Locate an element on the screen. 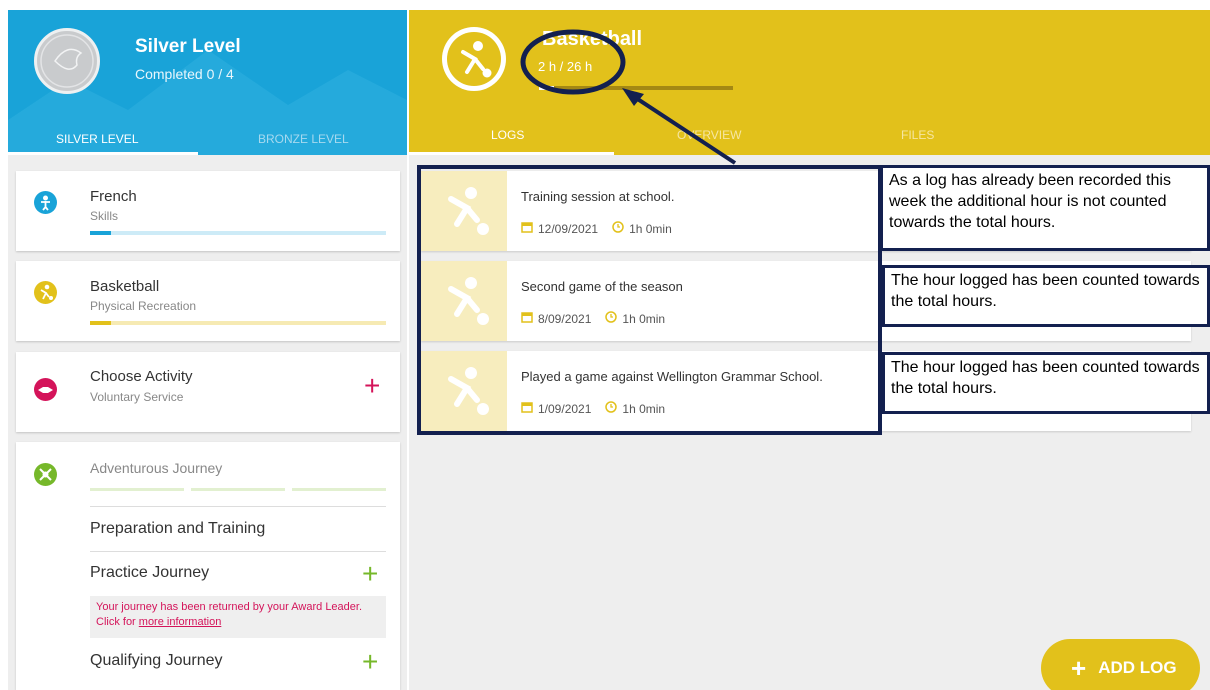  activity-hours: 2 h / 26 h is located at coordinates (565, 66).